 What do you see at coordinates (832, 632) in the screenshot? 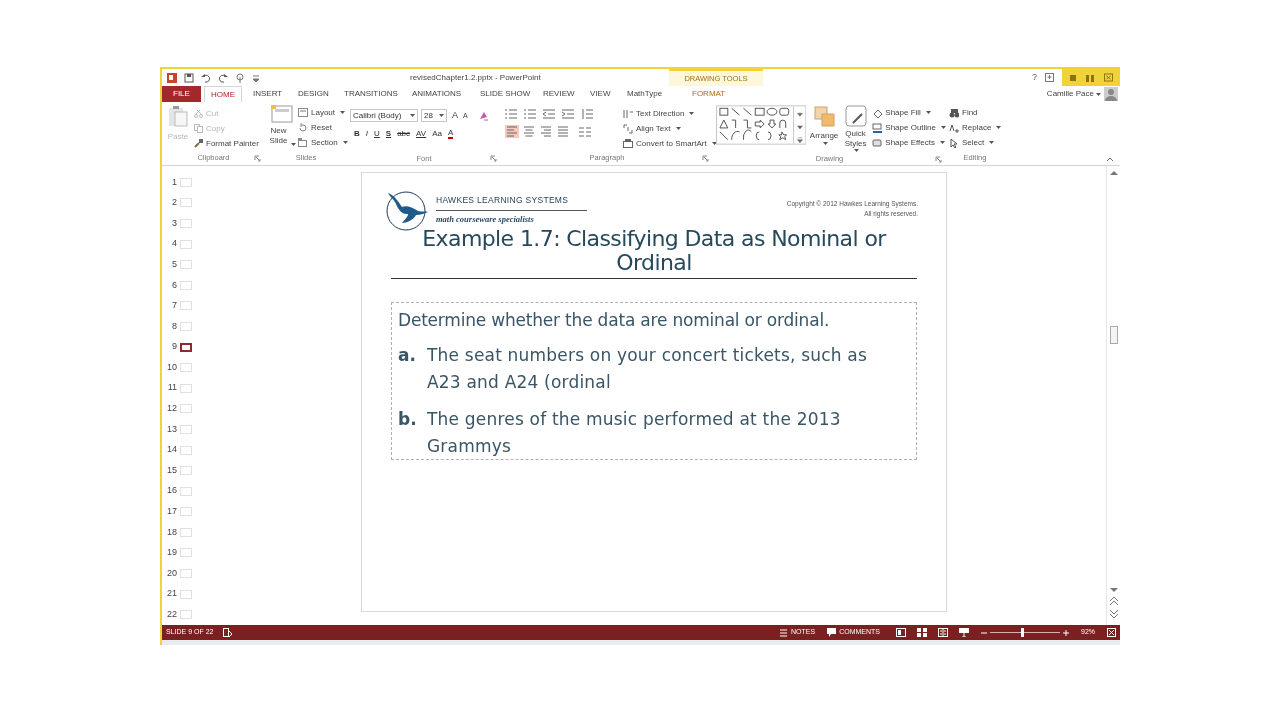
I see `comment-icon` at bounding box center [832, 632].